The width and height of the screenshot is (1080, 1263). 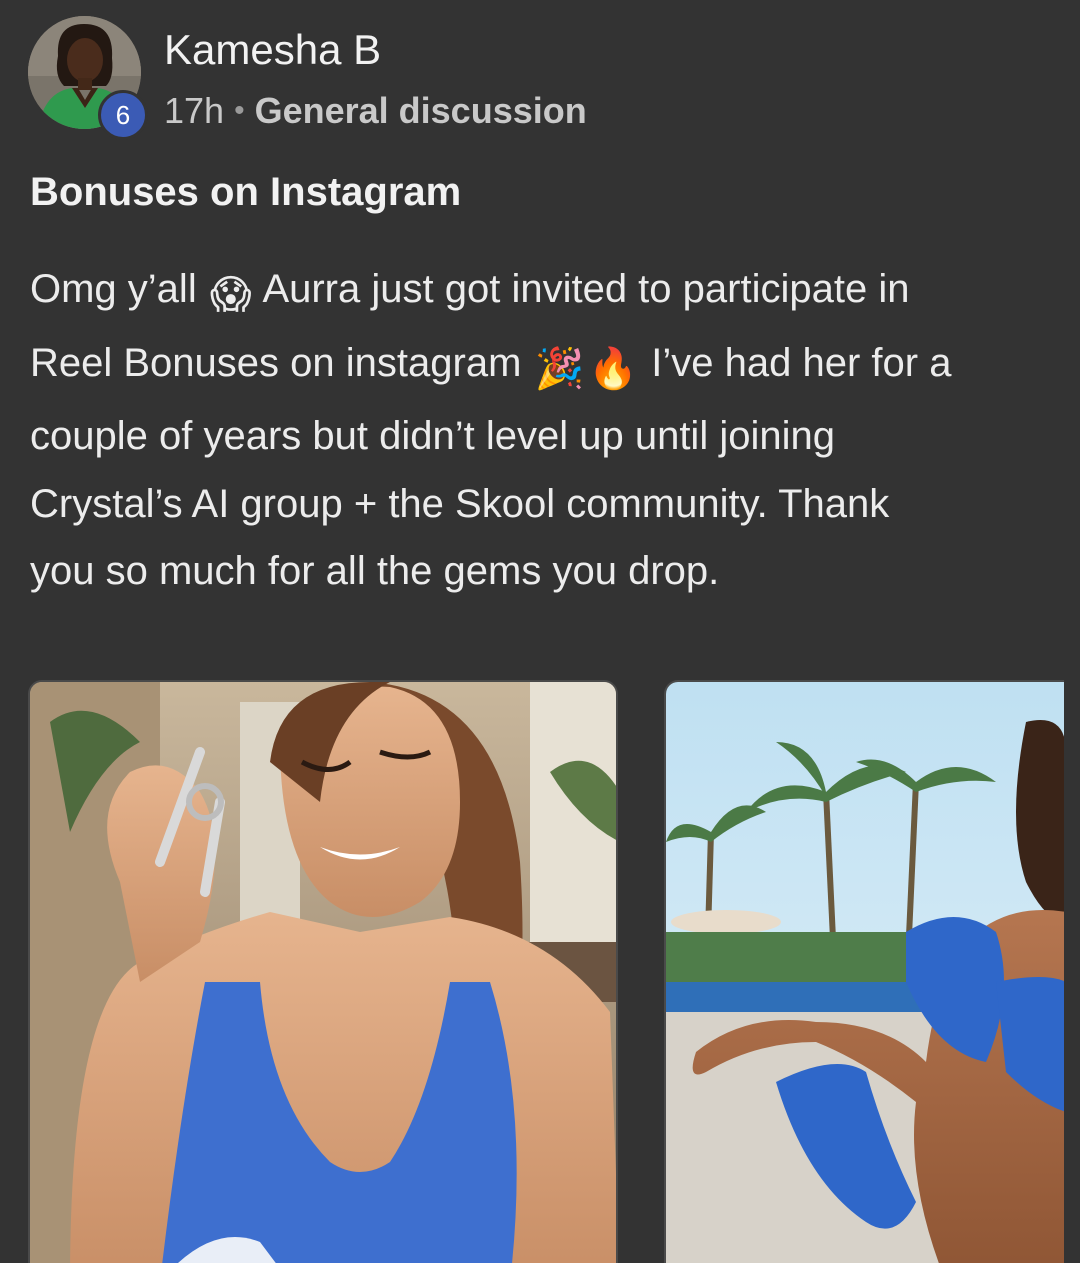 I want to click on fire-emoji-icon: 🔥, so click(x=613, y=368).